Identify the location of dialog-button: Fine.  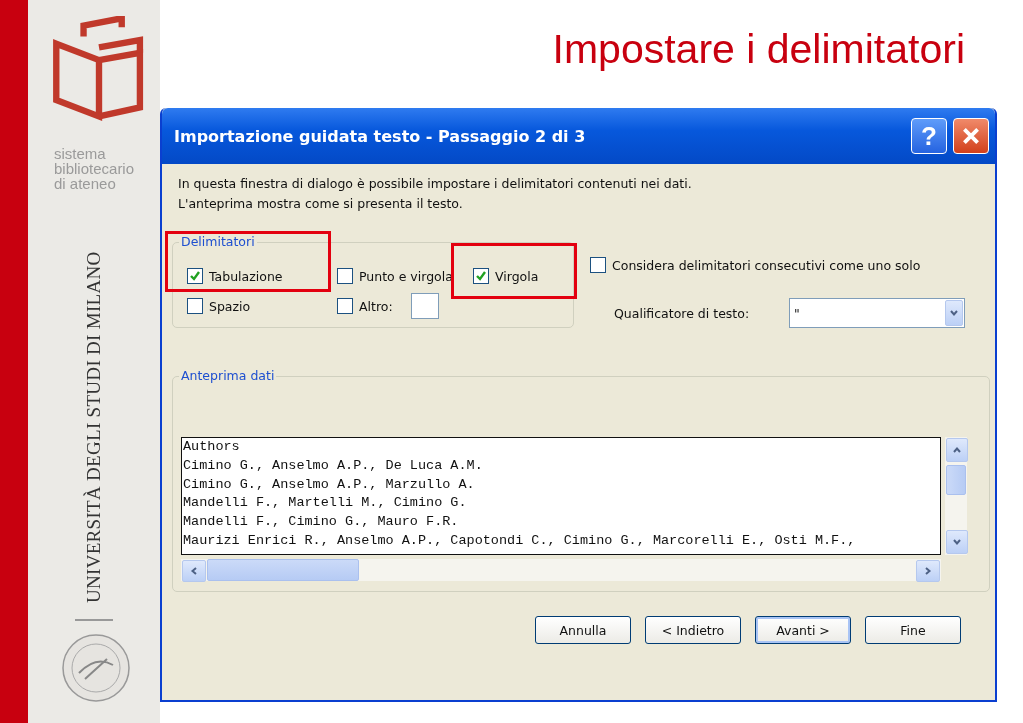
(913, 630).